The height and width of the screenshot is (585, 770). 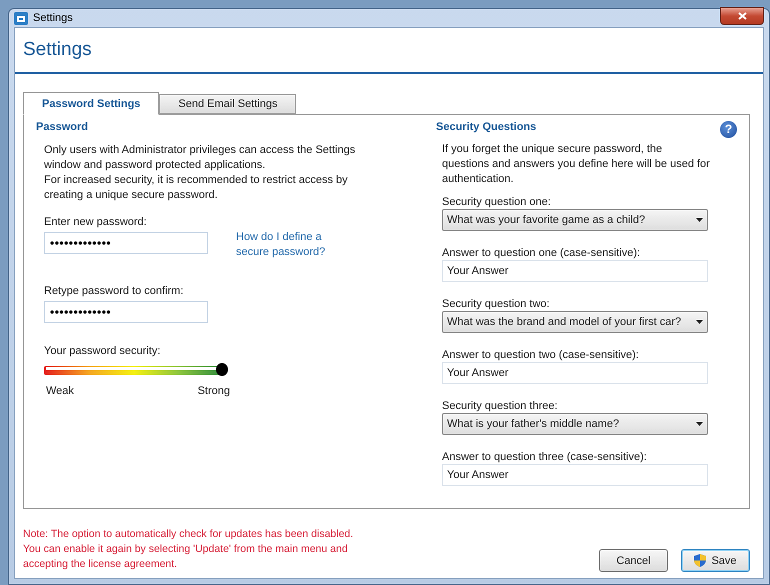 I want to click on app-icon, so click(x=21, y=18).